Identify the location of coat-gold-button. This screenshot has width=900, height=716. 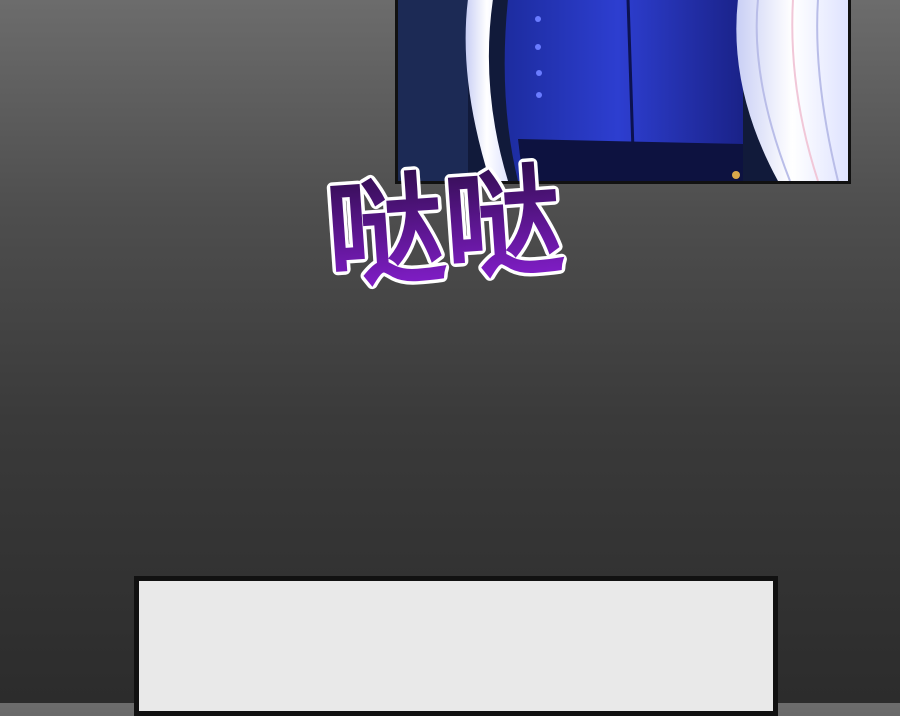
(736, 175).